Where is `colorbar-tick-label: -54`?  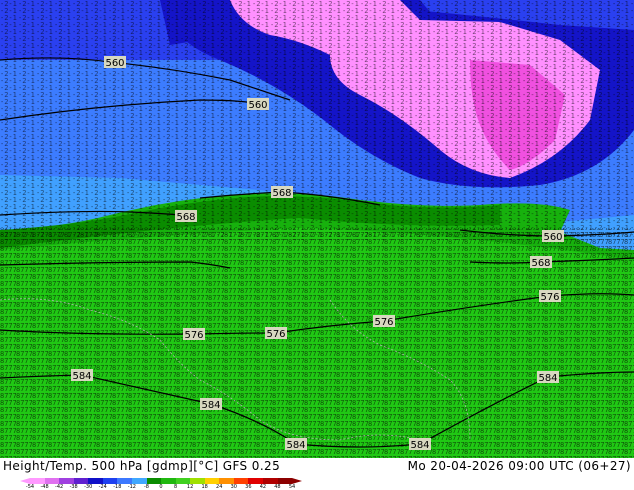 colorbar-tick-label: -54 is located at coordinates (30, 487).